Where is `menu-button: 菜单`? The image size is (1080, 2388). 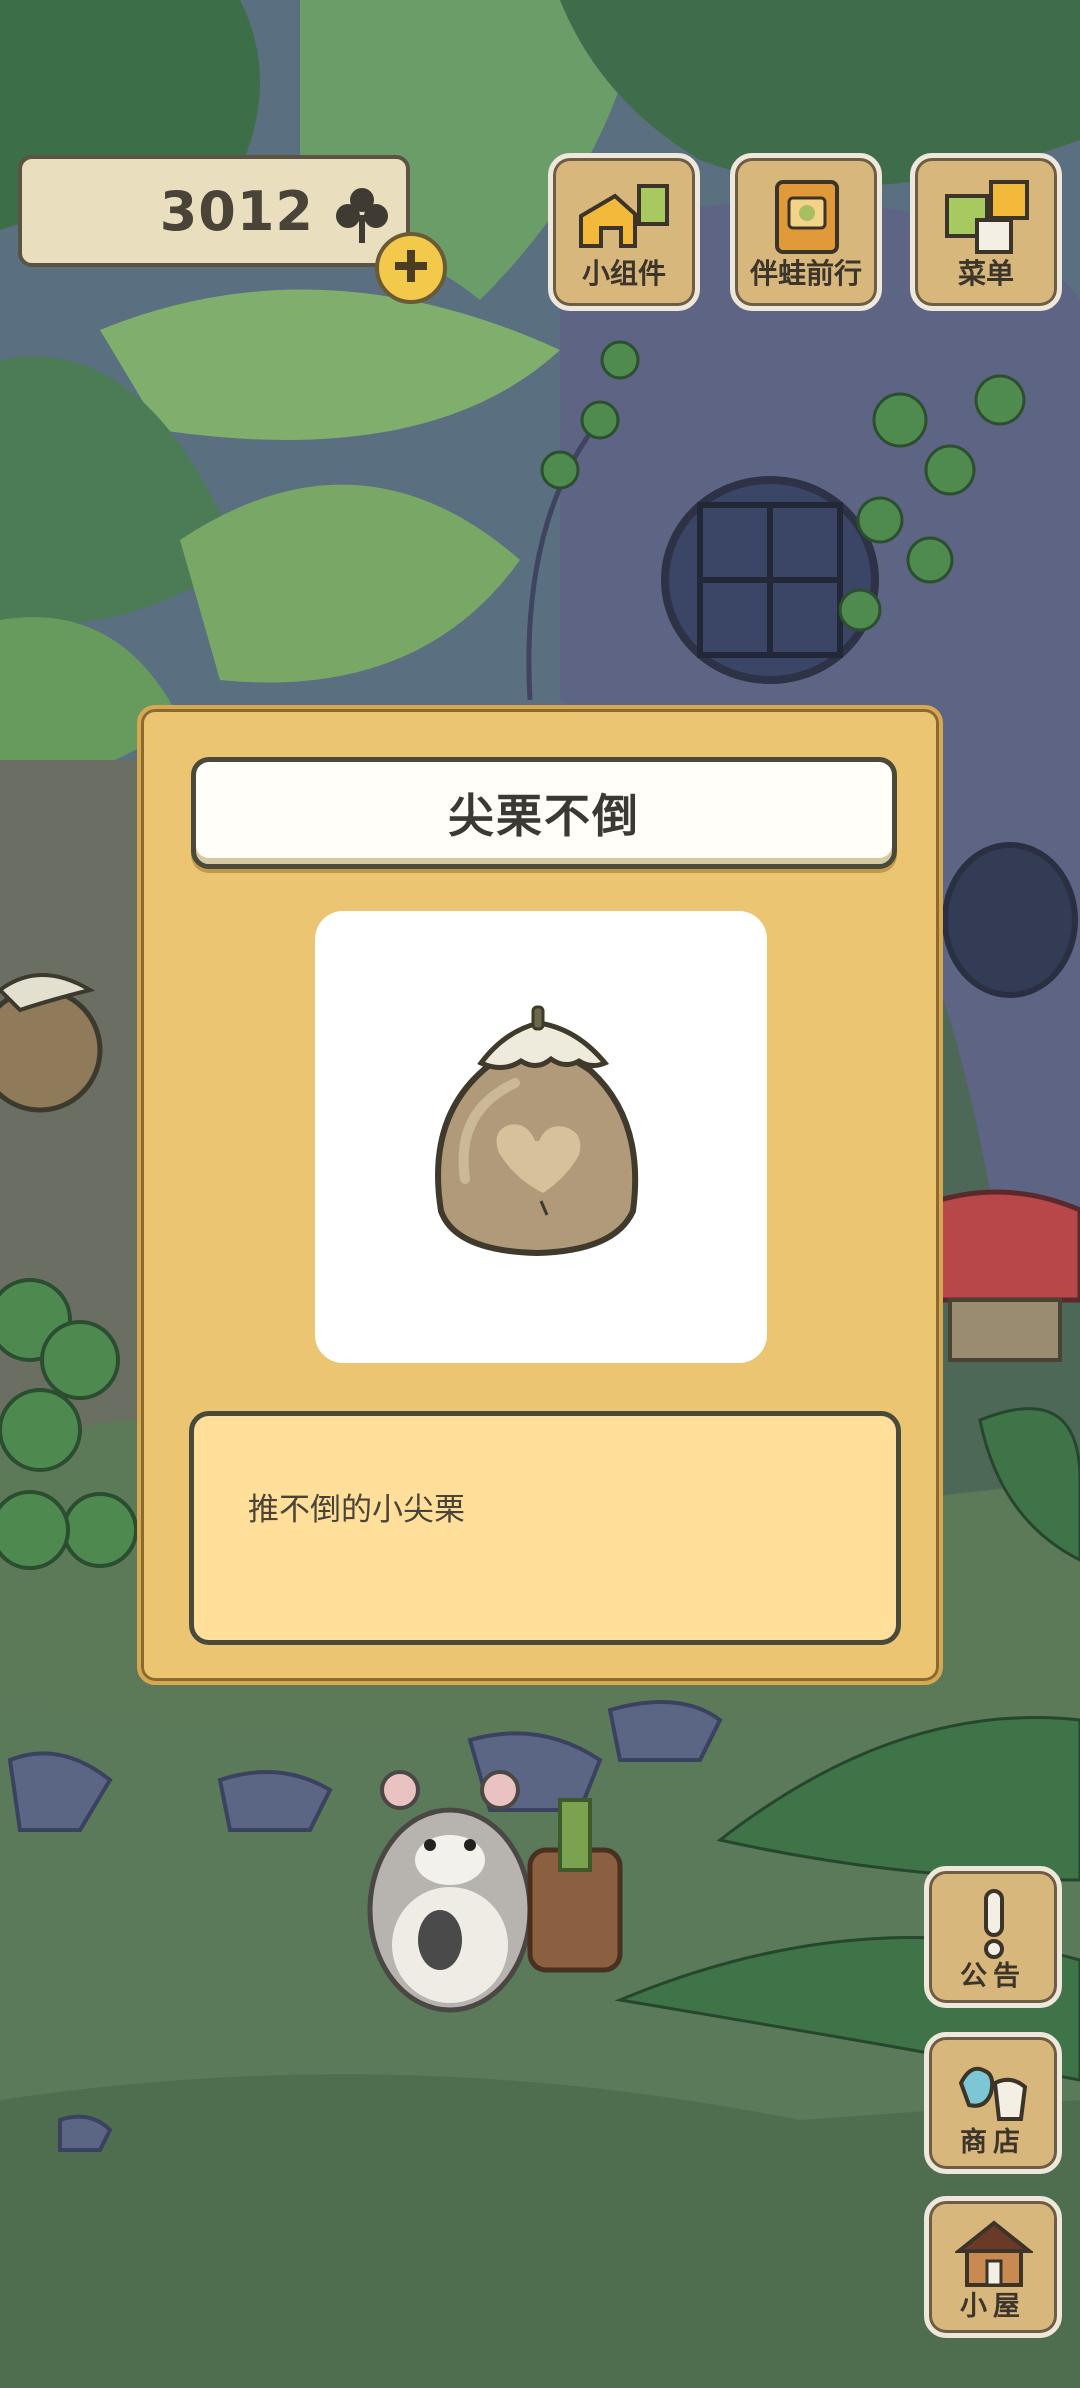 menu-button: 菜单 is located at coordinates (986, 232).